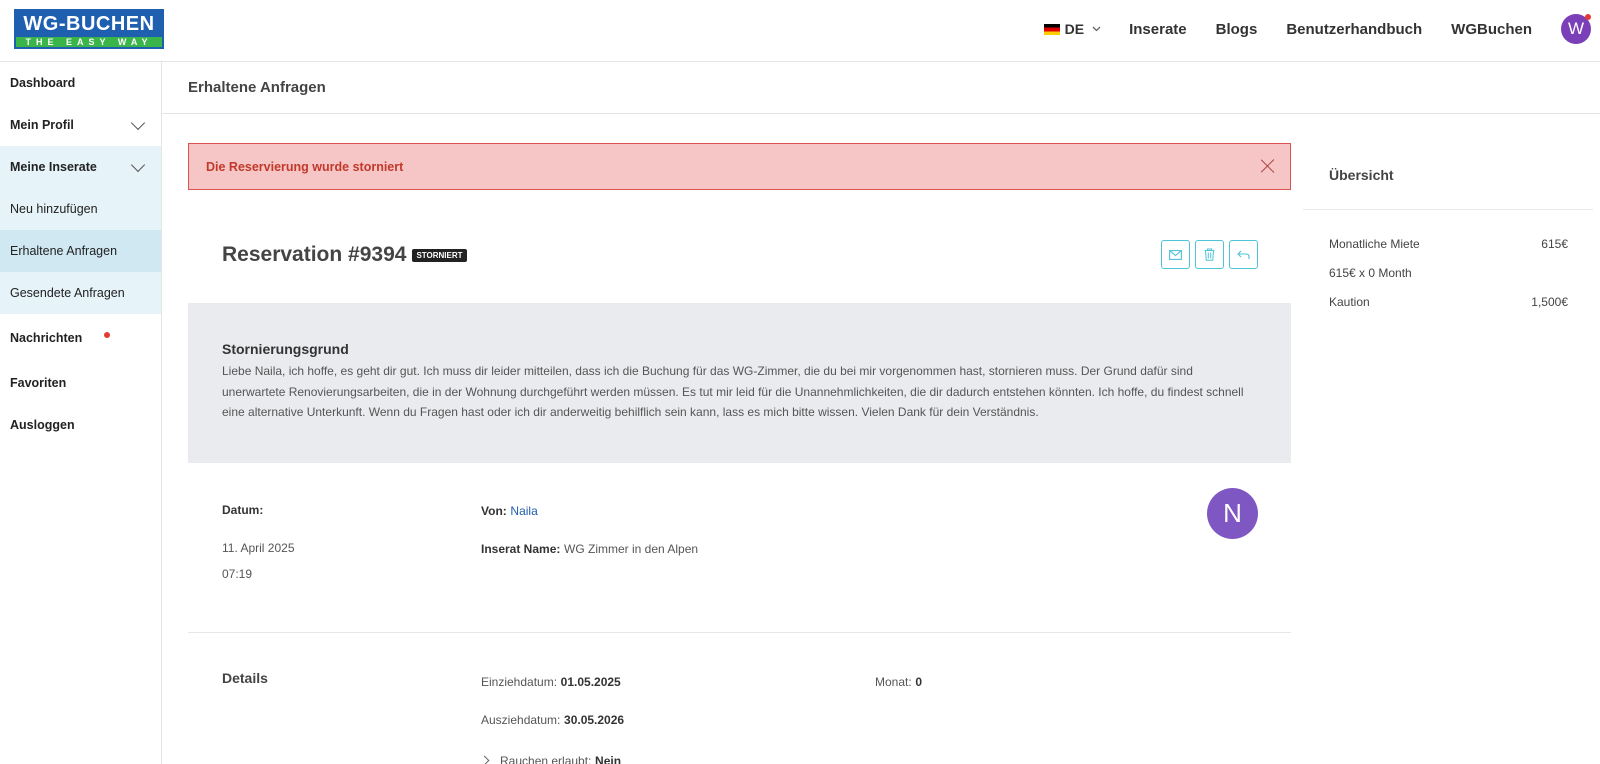 The width and height of the screenshot is (1600, 764). I want to click on nav-wgbuchen: WGBuchen, so click(1491, 29).